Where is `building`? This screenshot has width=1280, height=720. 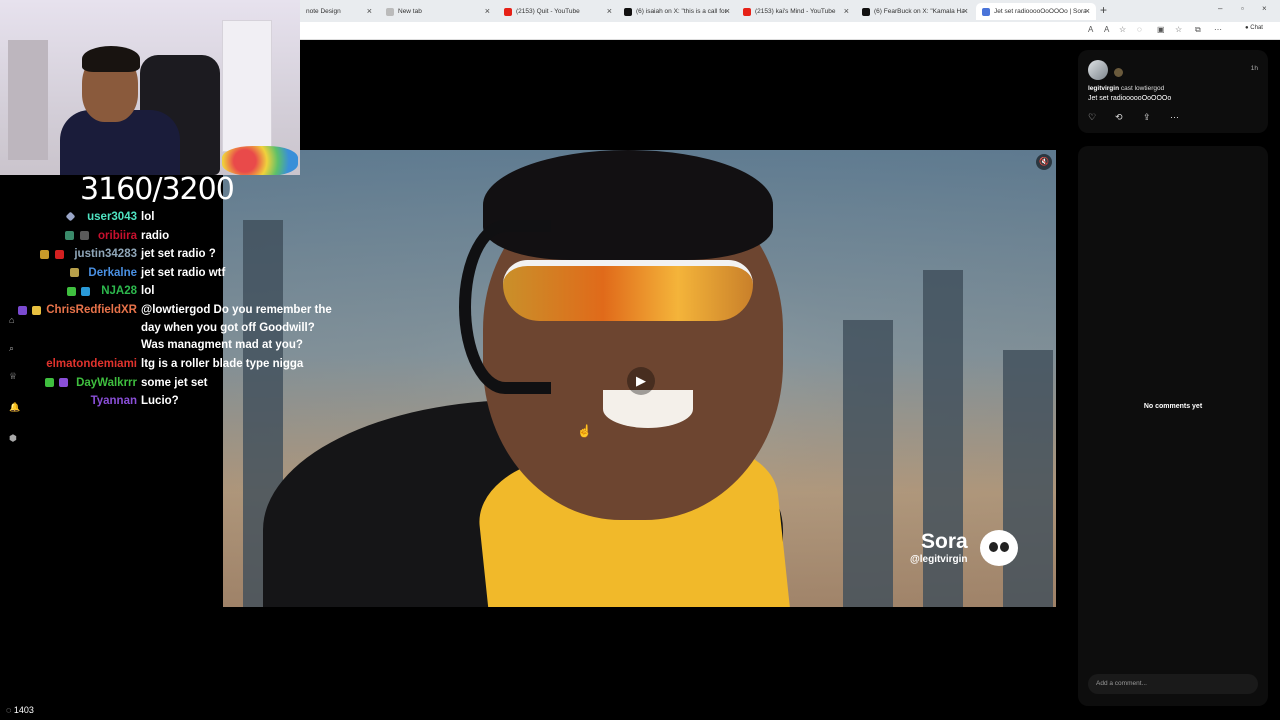 building is located at coordinates (1028, 478).